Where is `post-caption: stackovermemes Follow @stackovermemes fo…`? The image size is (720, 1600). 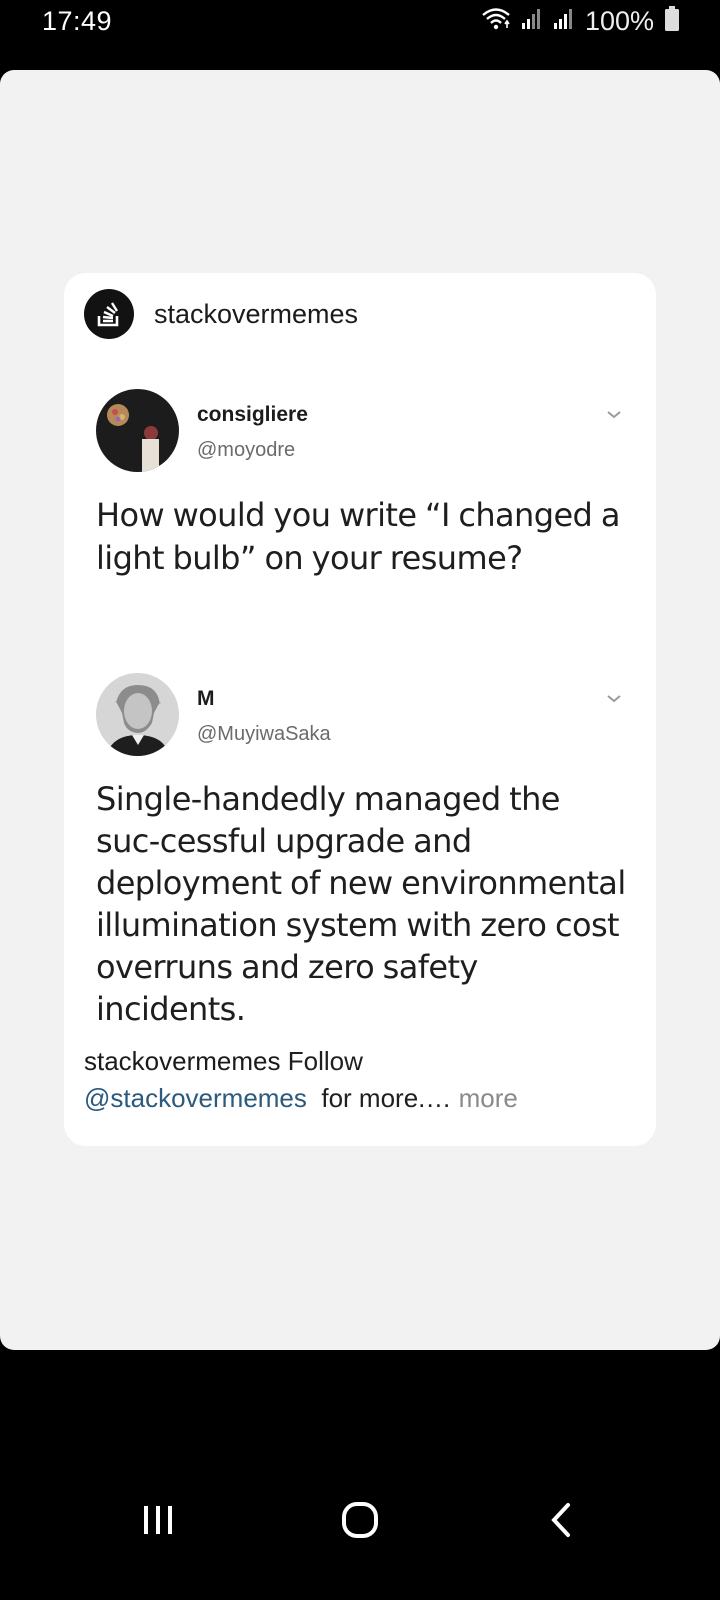
post-caption: stackovermemes Follow @stackovermemes fo… is located at coordinates (364, 1080).